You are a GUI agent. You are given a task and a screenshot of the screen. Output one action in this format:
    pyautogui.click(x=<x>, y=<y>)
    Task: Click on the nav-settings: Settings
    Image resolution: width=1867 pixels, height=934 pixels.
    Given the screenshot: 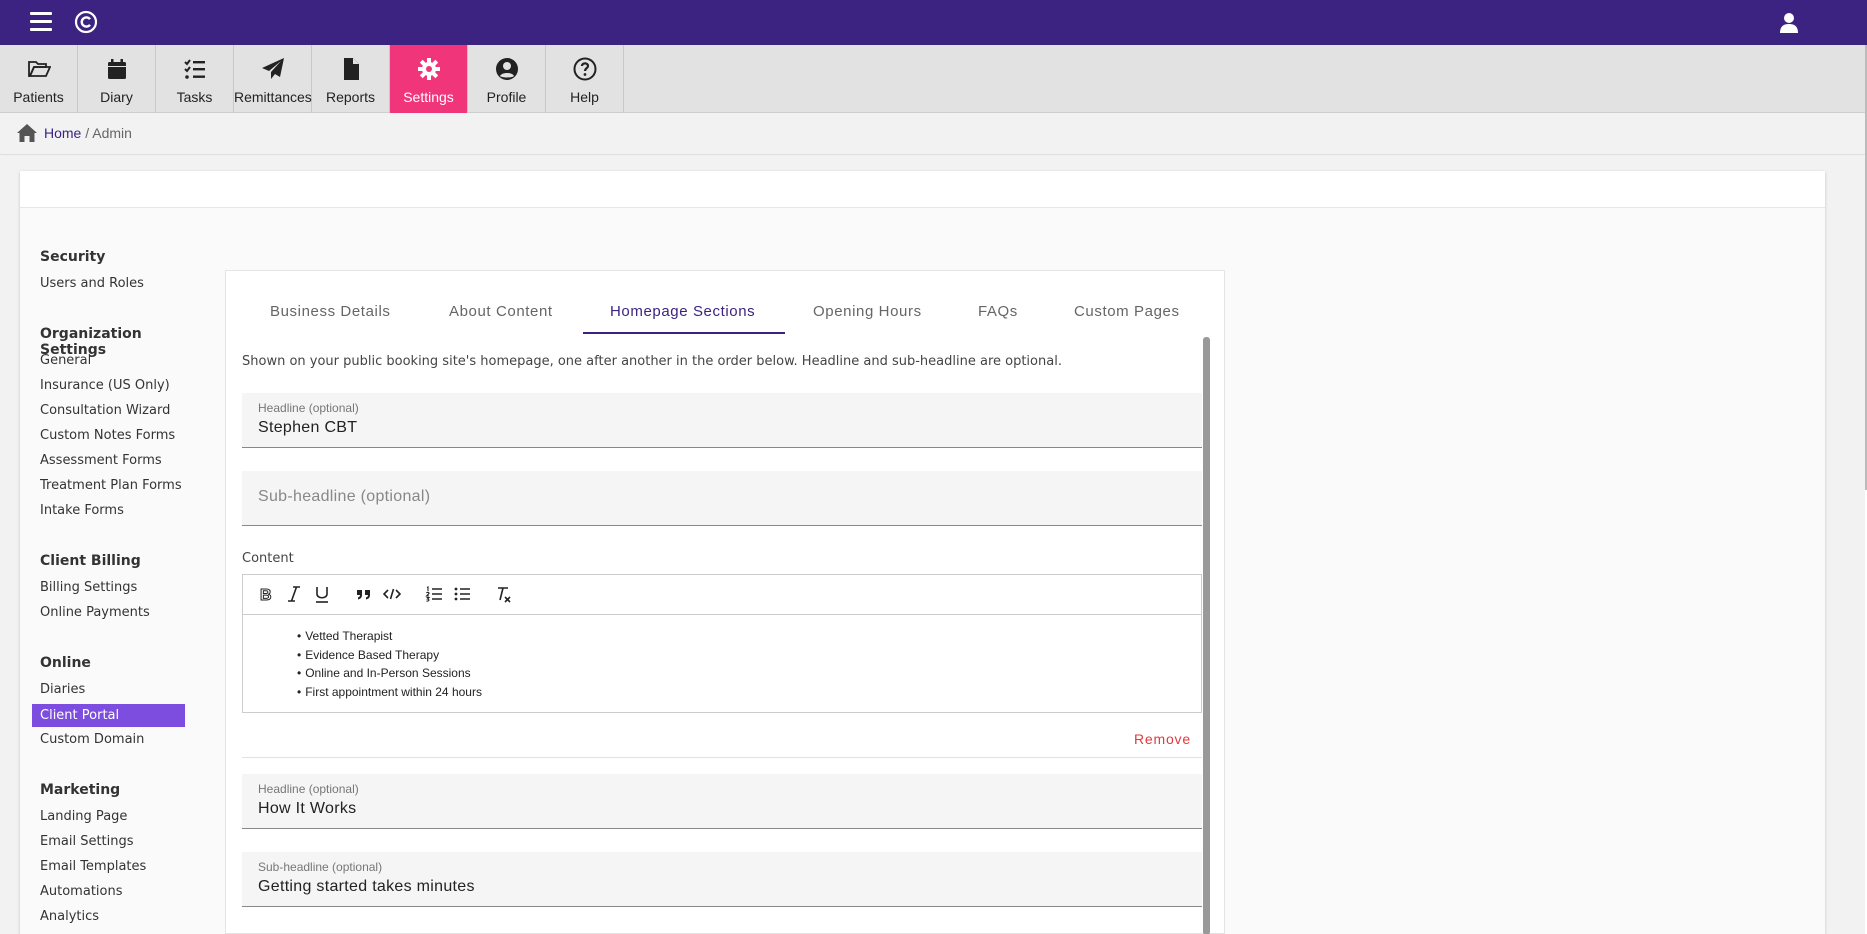 What is the action you would take?
    pyautogui.click(x=429, y=79)
    